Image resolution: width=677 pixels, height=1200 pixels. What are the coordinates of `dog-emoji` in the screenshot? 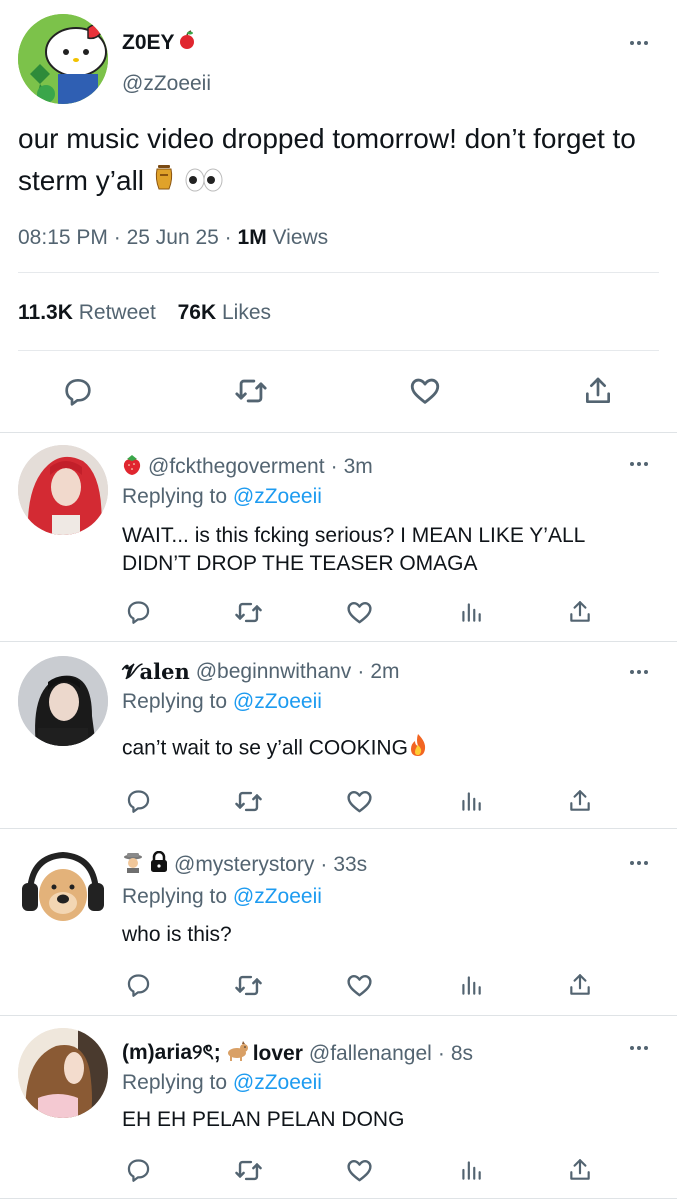 It's located at (237, 1053).